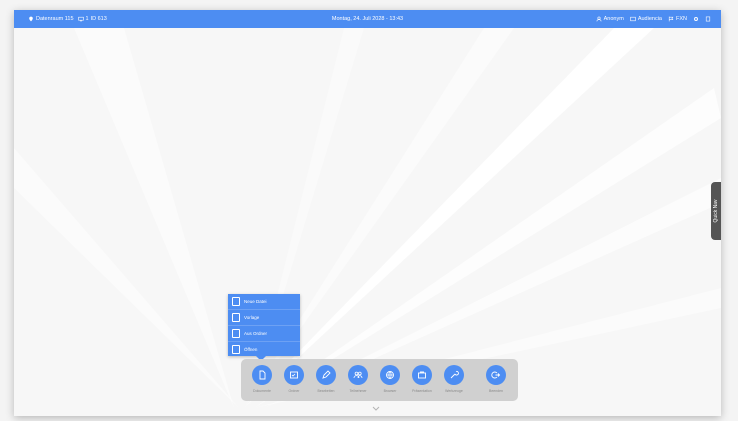 The width and height of the screenshot is (738, 421). Describe the element at coordinates (358, 391) in the screenshot. I see `dock-label: Teilnehmer` at that location.